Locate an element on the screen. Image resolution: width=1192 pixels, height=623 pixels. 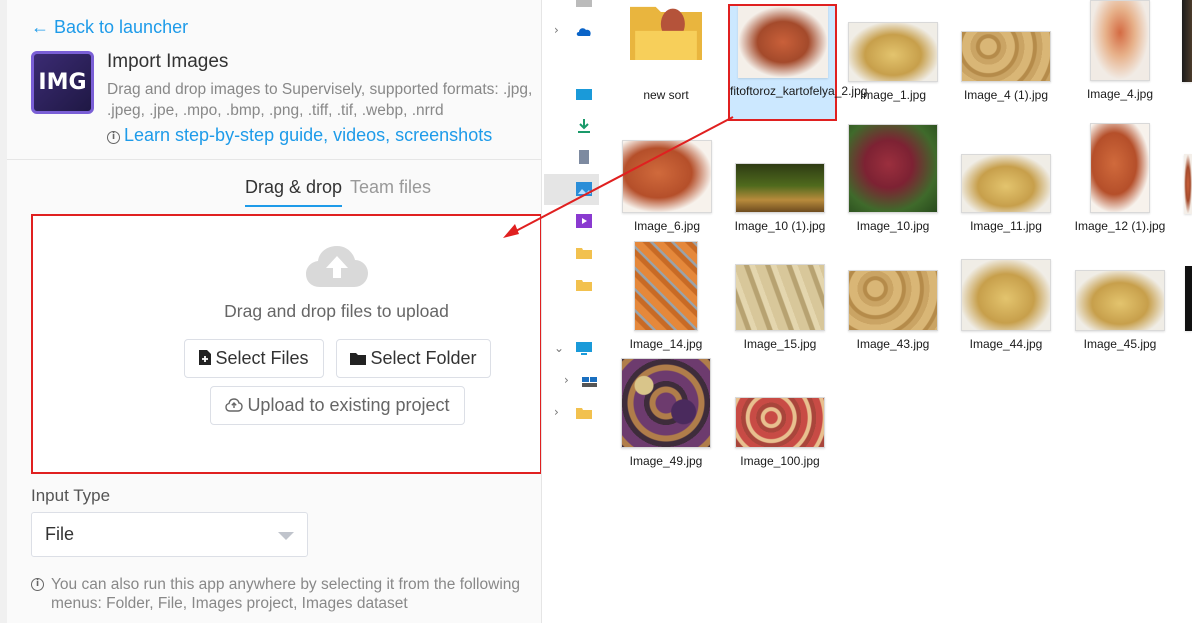
tab-drag-drop: Drag & drop is located at coordinates (294, 192).